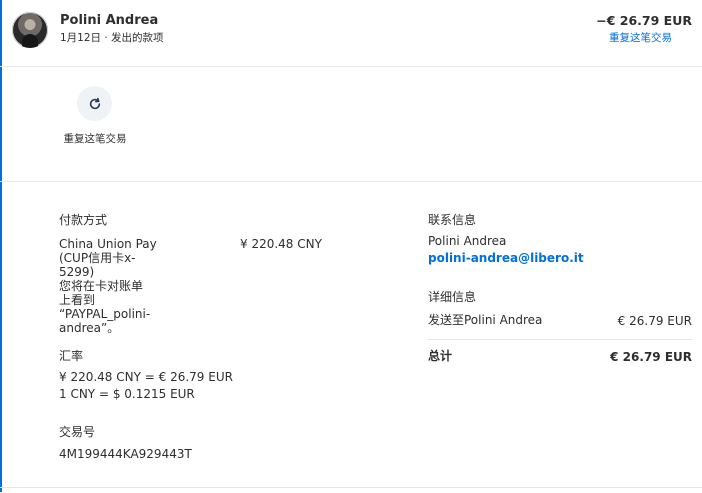 The width and height of the screenshot is (702, 493). I want to click on exchange-rate-heading: 汇率, so click(71, 356).